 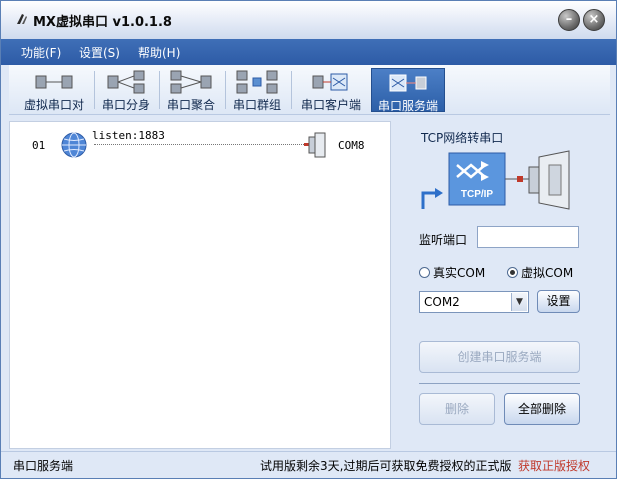 What do you see at coordinates (594, 20) in the screenshot?
I see `close-button: ×` at bounding box center [594, 20].